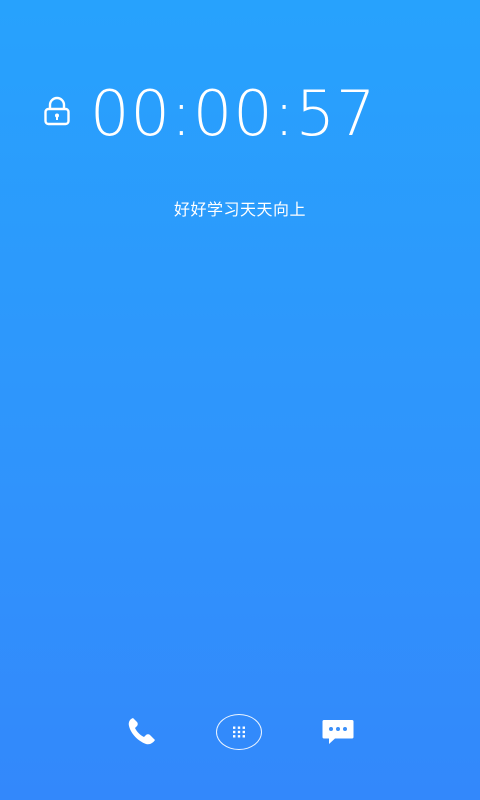 The image size is (480, 800). I want to click on message-bubble-icon, so click(338, 734).